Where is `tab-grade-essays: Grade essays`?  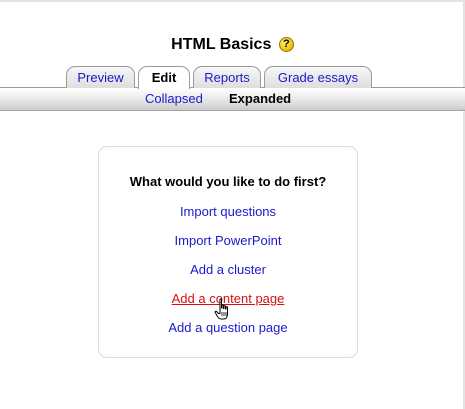
tab-grade-essays: Grade essays is located at coordinates (318, 77).